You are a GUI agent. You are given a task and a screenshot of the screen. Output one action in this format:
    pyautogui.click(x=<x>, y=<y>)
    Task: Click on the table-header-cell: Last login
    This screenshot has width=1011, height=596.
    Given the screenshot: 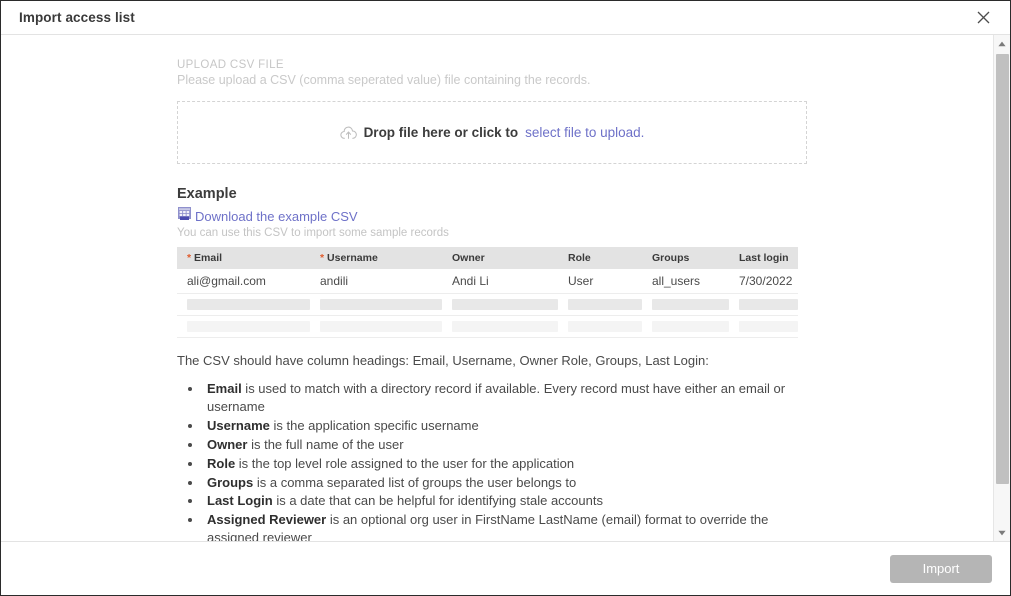 What is the action you would take?
    pyautogui.click(x=763, y=258)
    